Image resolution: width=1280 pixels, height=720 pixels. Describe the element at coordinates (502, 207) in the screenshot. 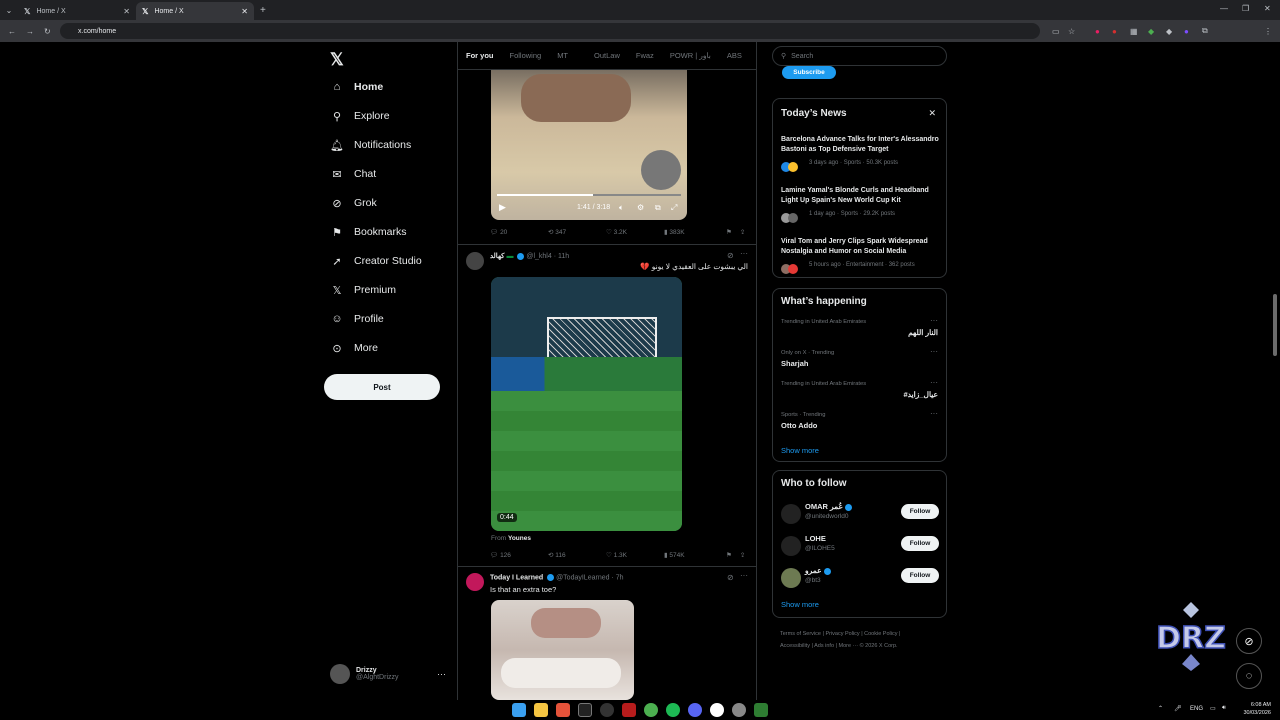

I see `play-icon: ▶` at that location.